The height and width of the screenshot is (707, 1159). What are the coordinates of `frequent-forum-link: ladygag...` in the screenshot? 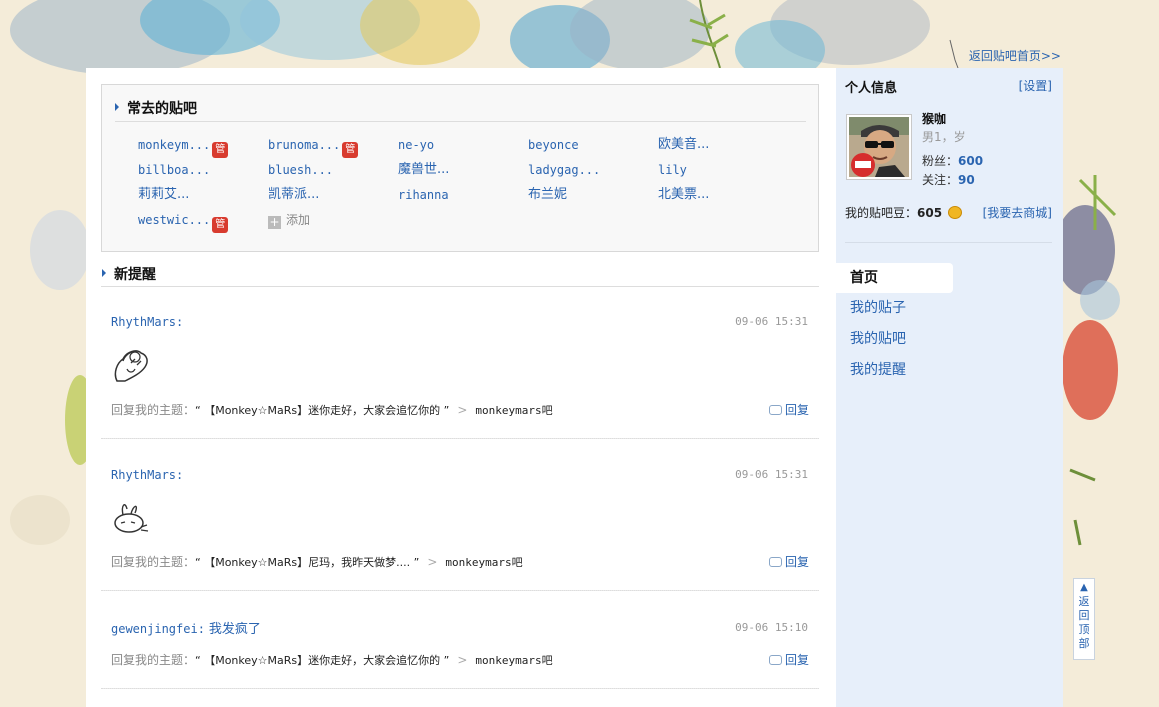 It's located at (564, 170).